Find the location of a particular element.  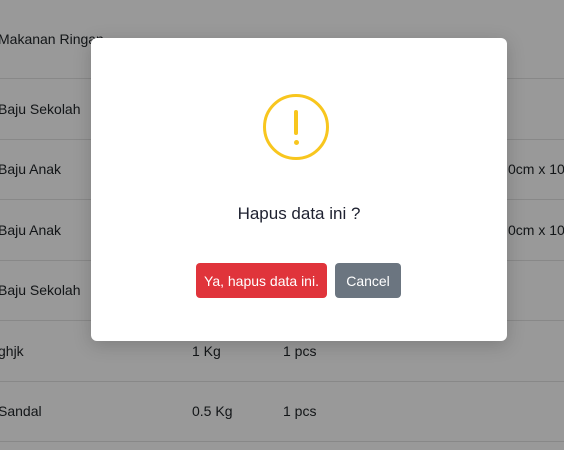

cancel-button: Cancel is located at coordinates (368, 280).